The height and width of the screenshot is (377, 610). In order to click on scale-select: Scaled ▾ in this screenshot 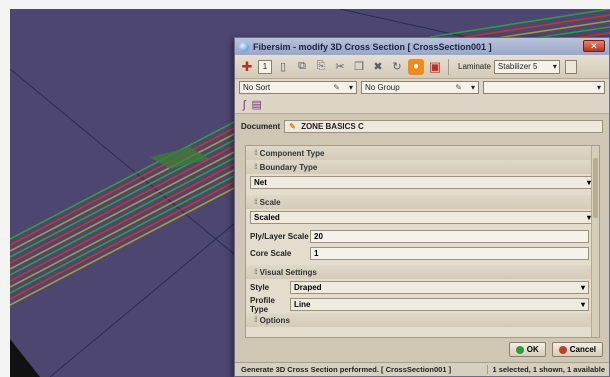, I will do `click(422, 217)`.